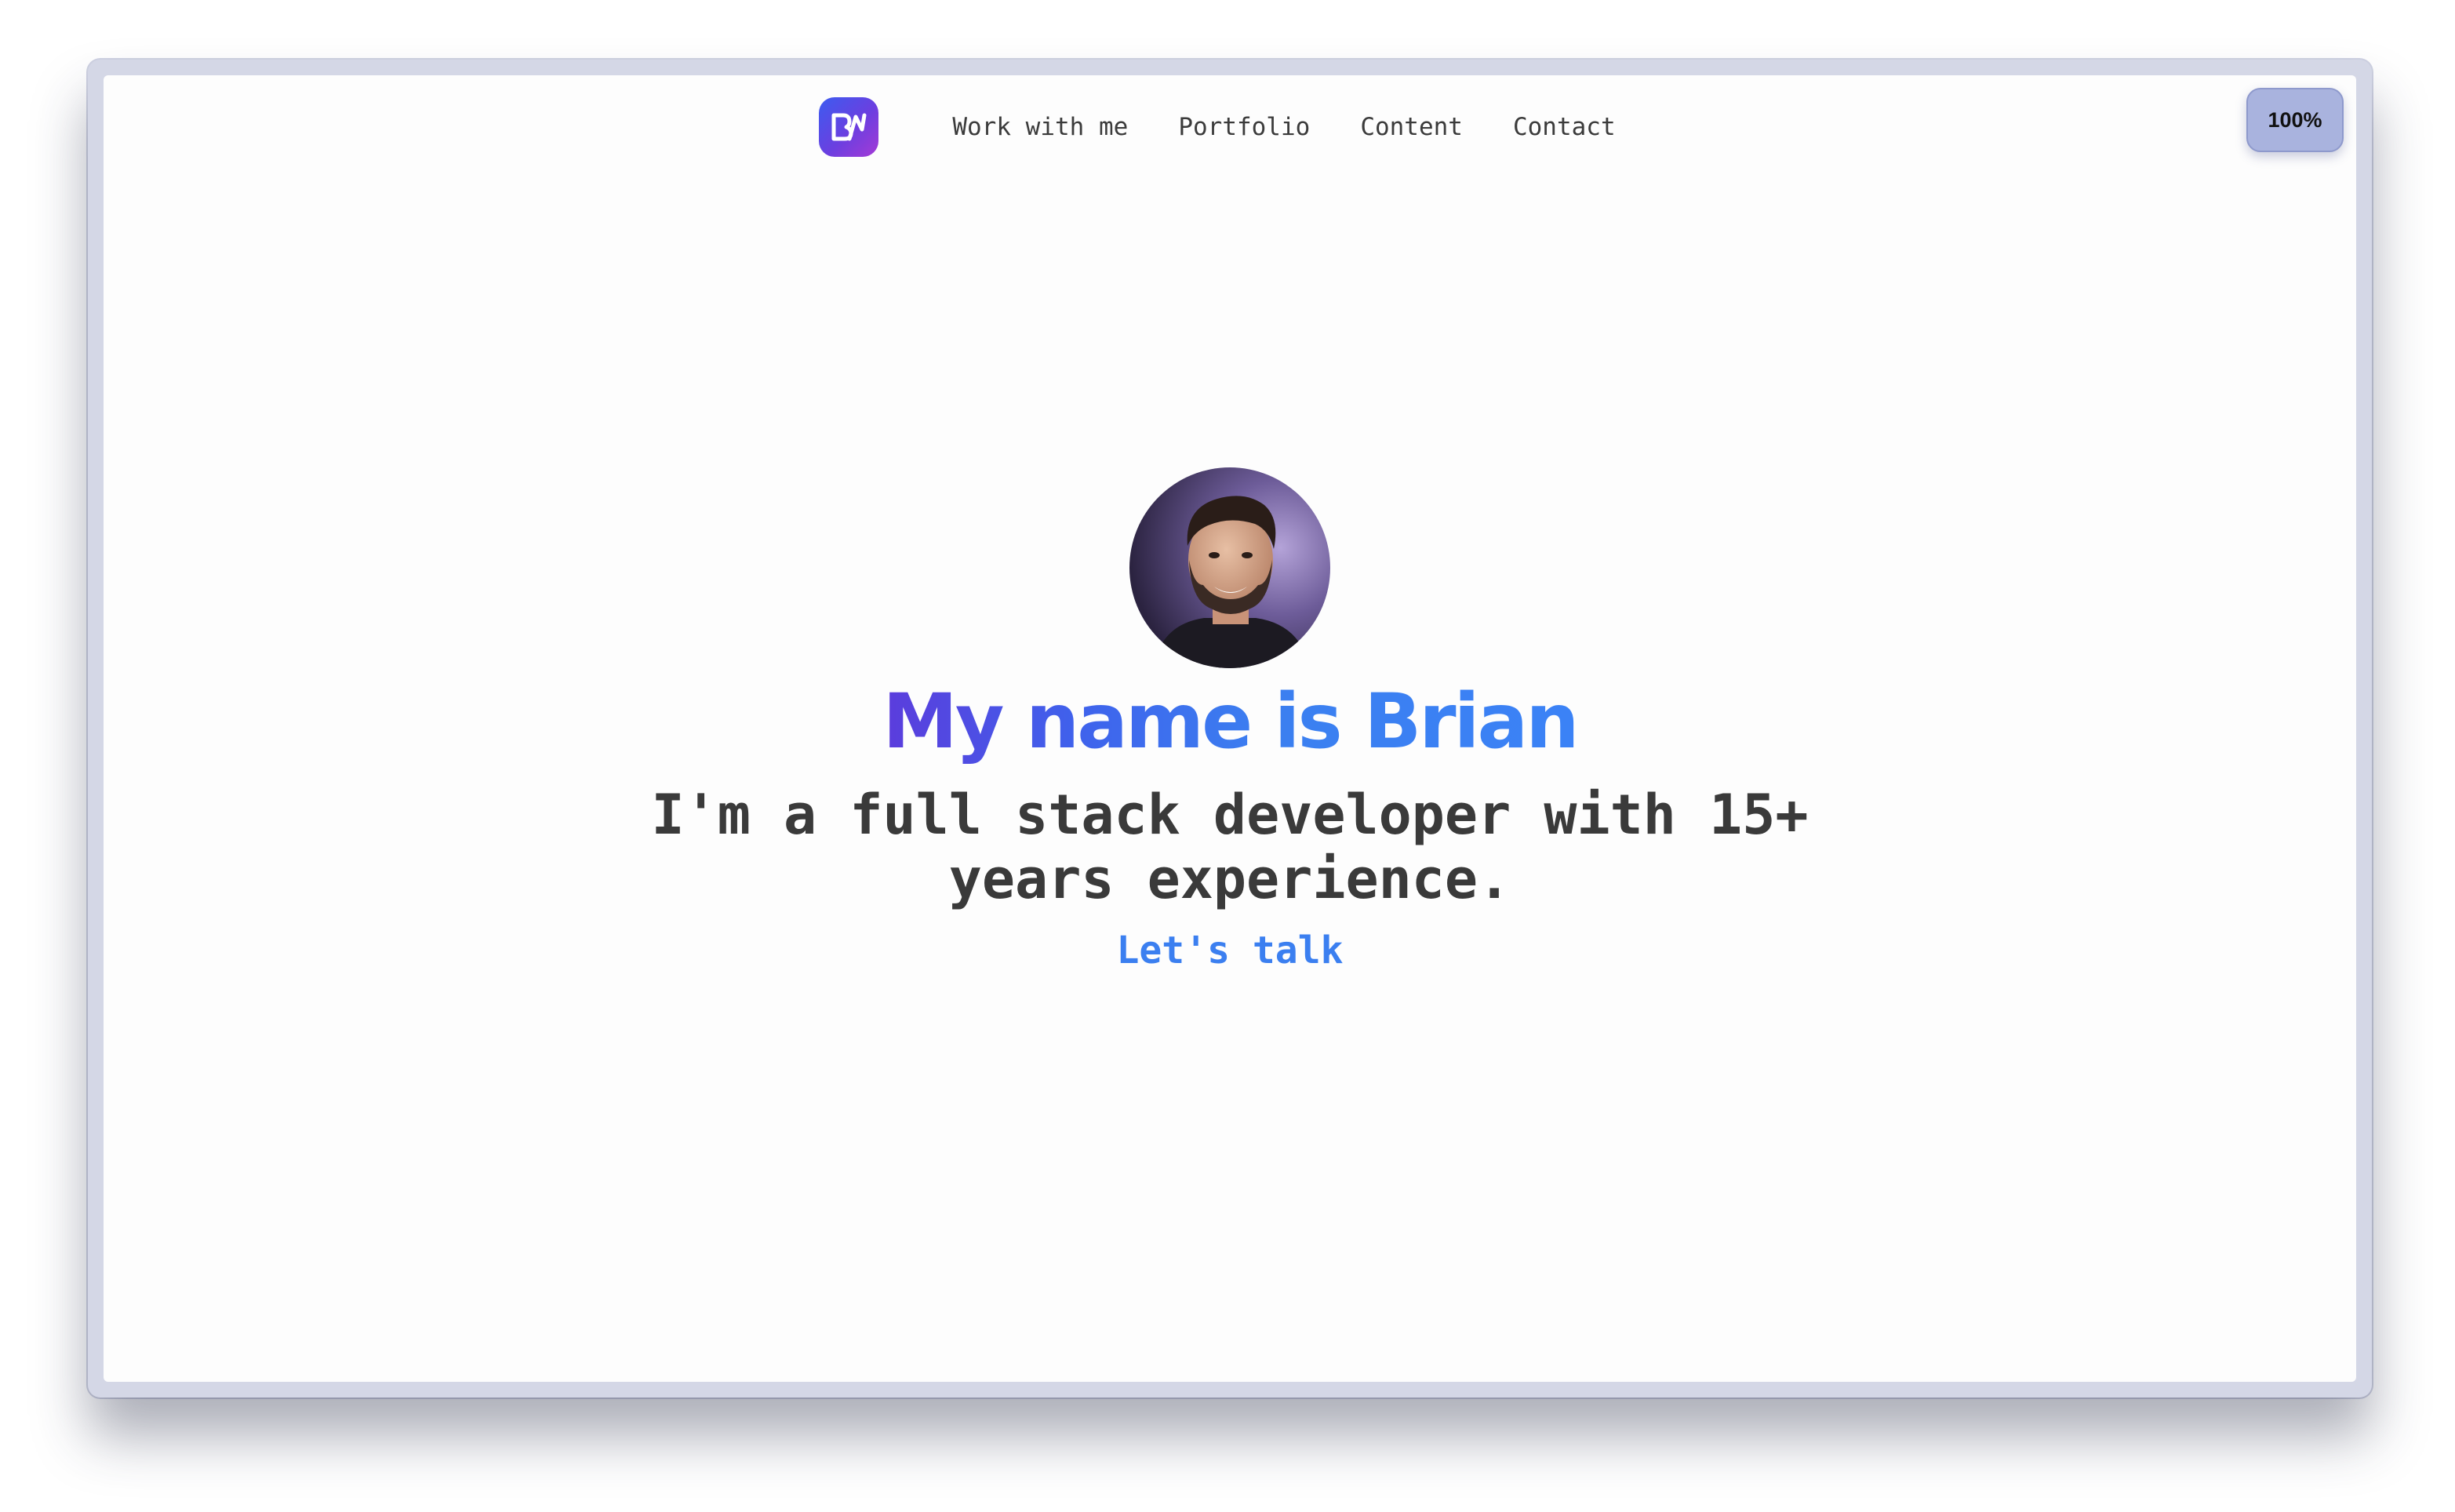  I want to click on avatar, so click(1229, 567).